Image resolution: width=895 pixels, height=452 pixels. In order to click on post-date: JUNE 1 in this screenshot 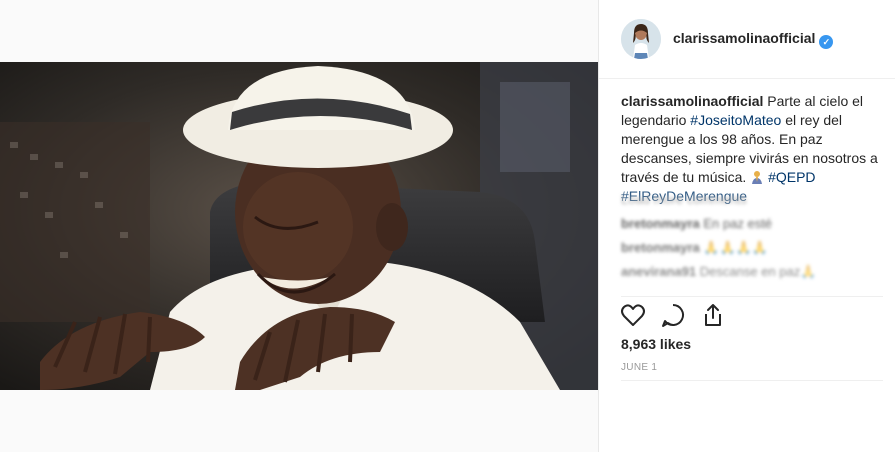, I will do `click(639, 367)`.